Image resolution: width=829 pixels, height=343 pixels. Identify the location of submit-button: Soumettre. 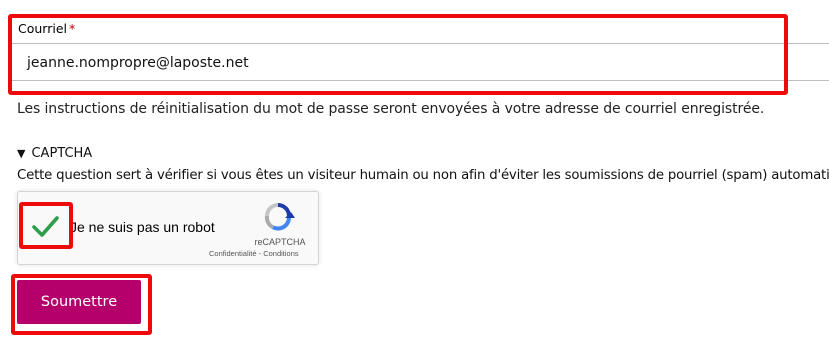
(79, 302).